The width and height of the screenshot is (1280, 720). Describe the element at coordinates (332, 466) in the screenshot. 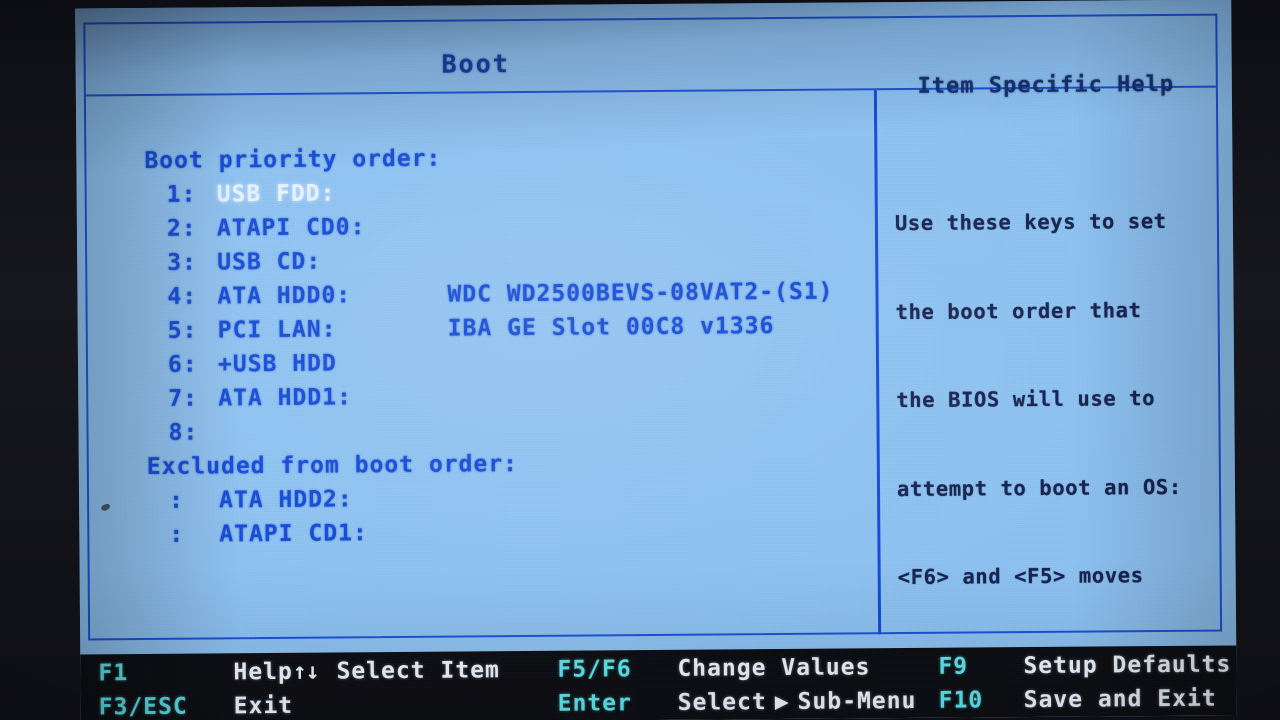

I see `excluded-from-boot-order-label: Excluded from boot order:` at that location.